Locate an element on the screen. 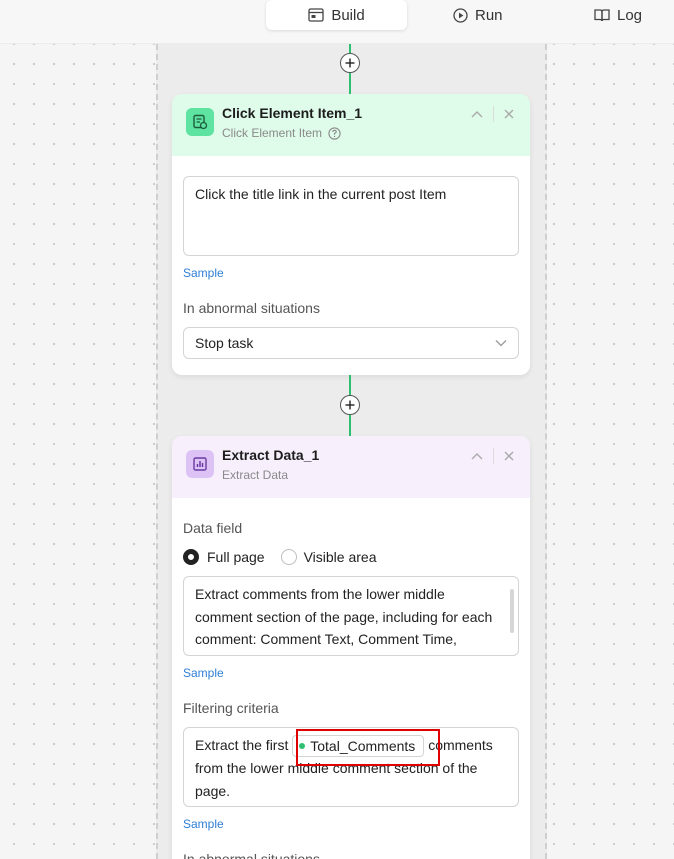 The width and height of the screenshot is (674, 859). tab-build: Build is located at coordinates (336, 15).